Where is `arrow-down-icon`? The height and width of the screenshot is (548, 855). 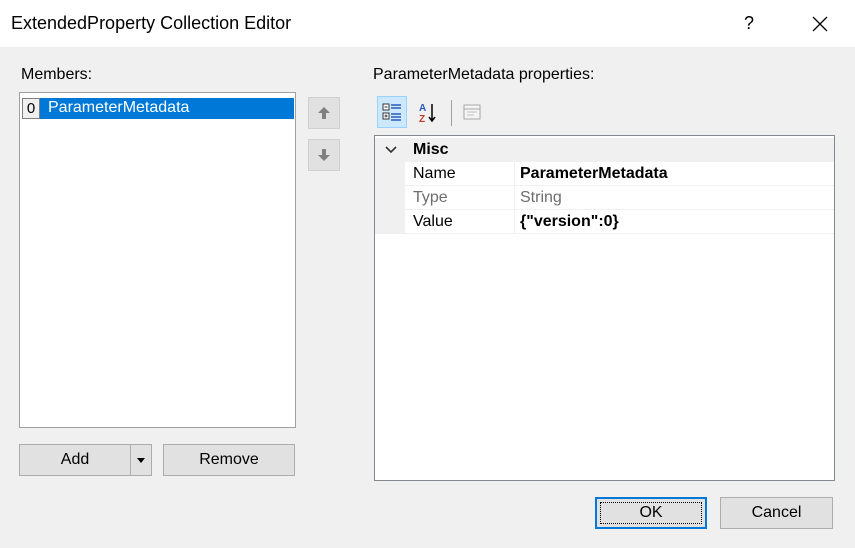 arrow-down-icon is located at coordinates (324, 155).